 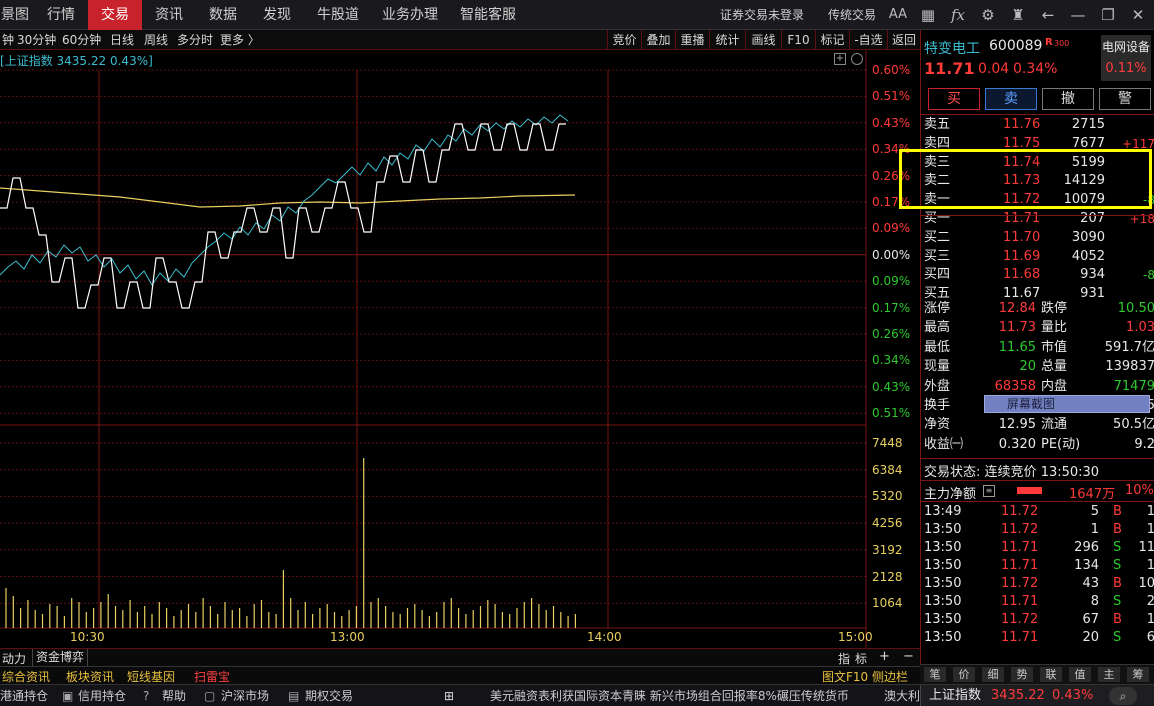 I want to click on status-hk-holdings: 港通持仓, so click(x=24, y=695).